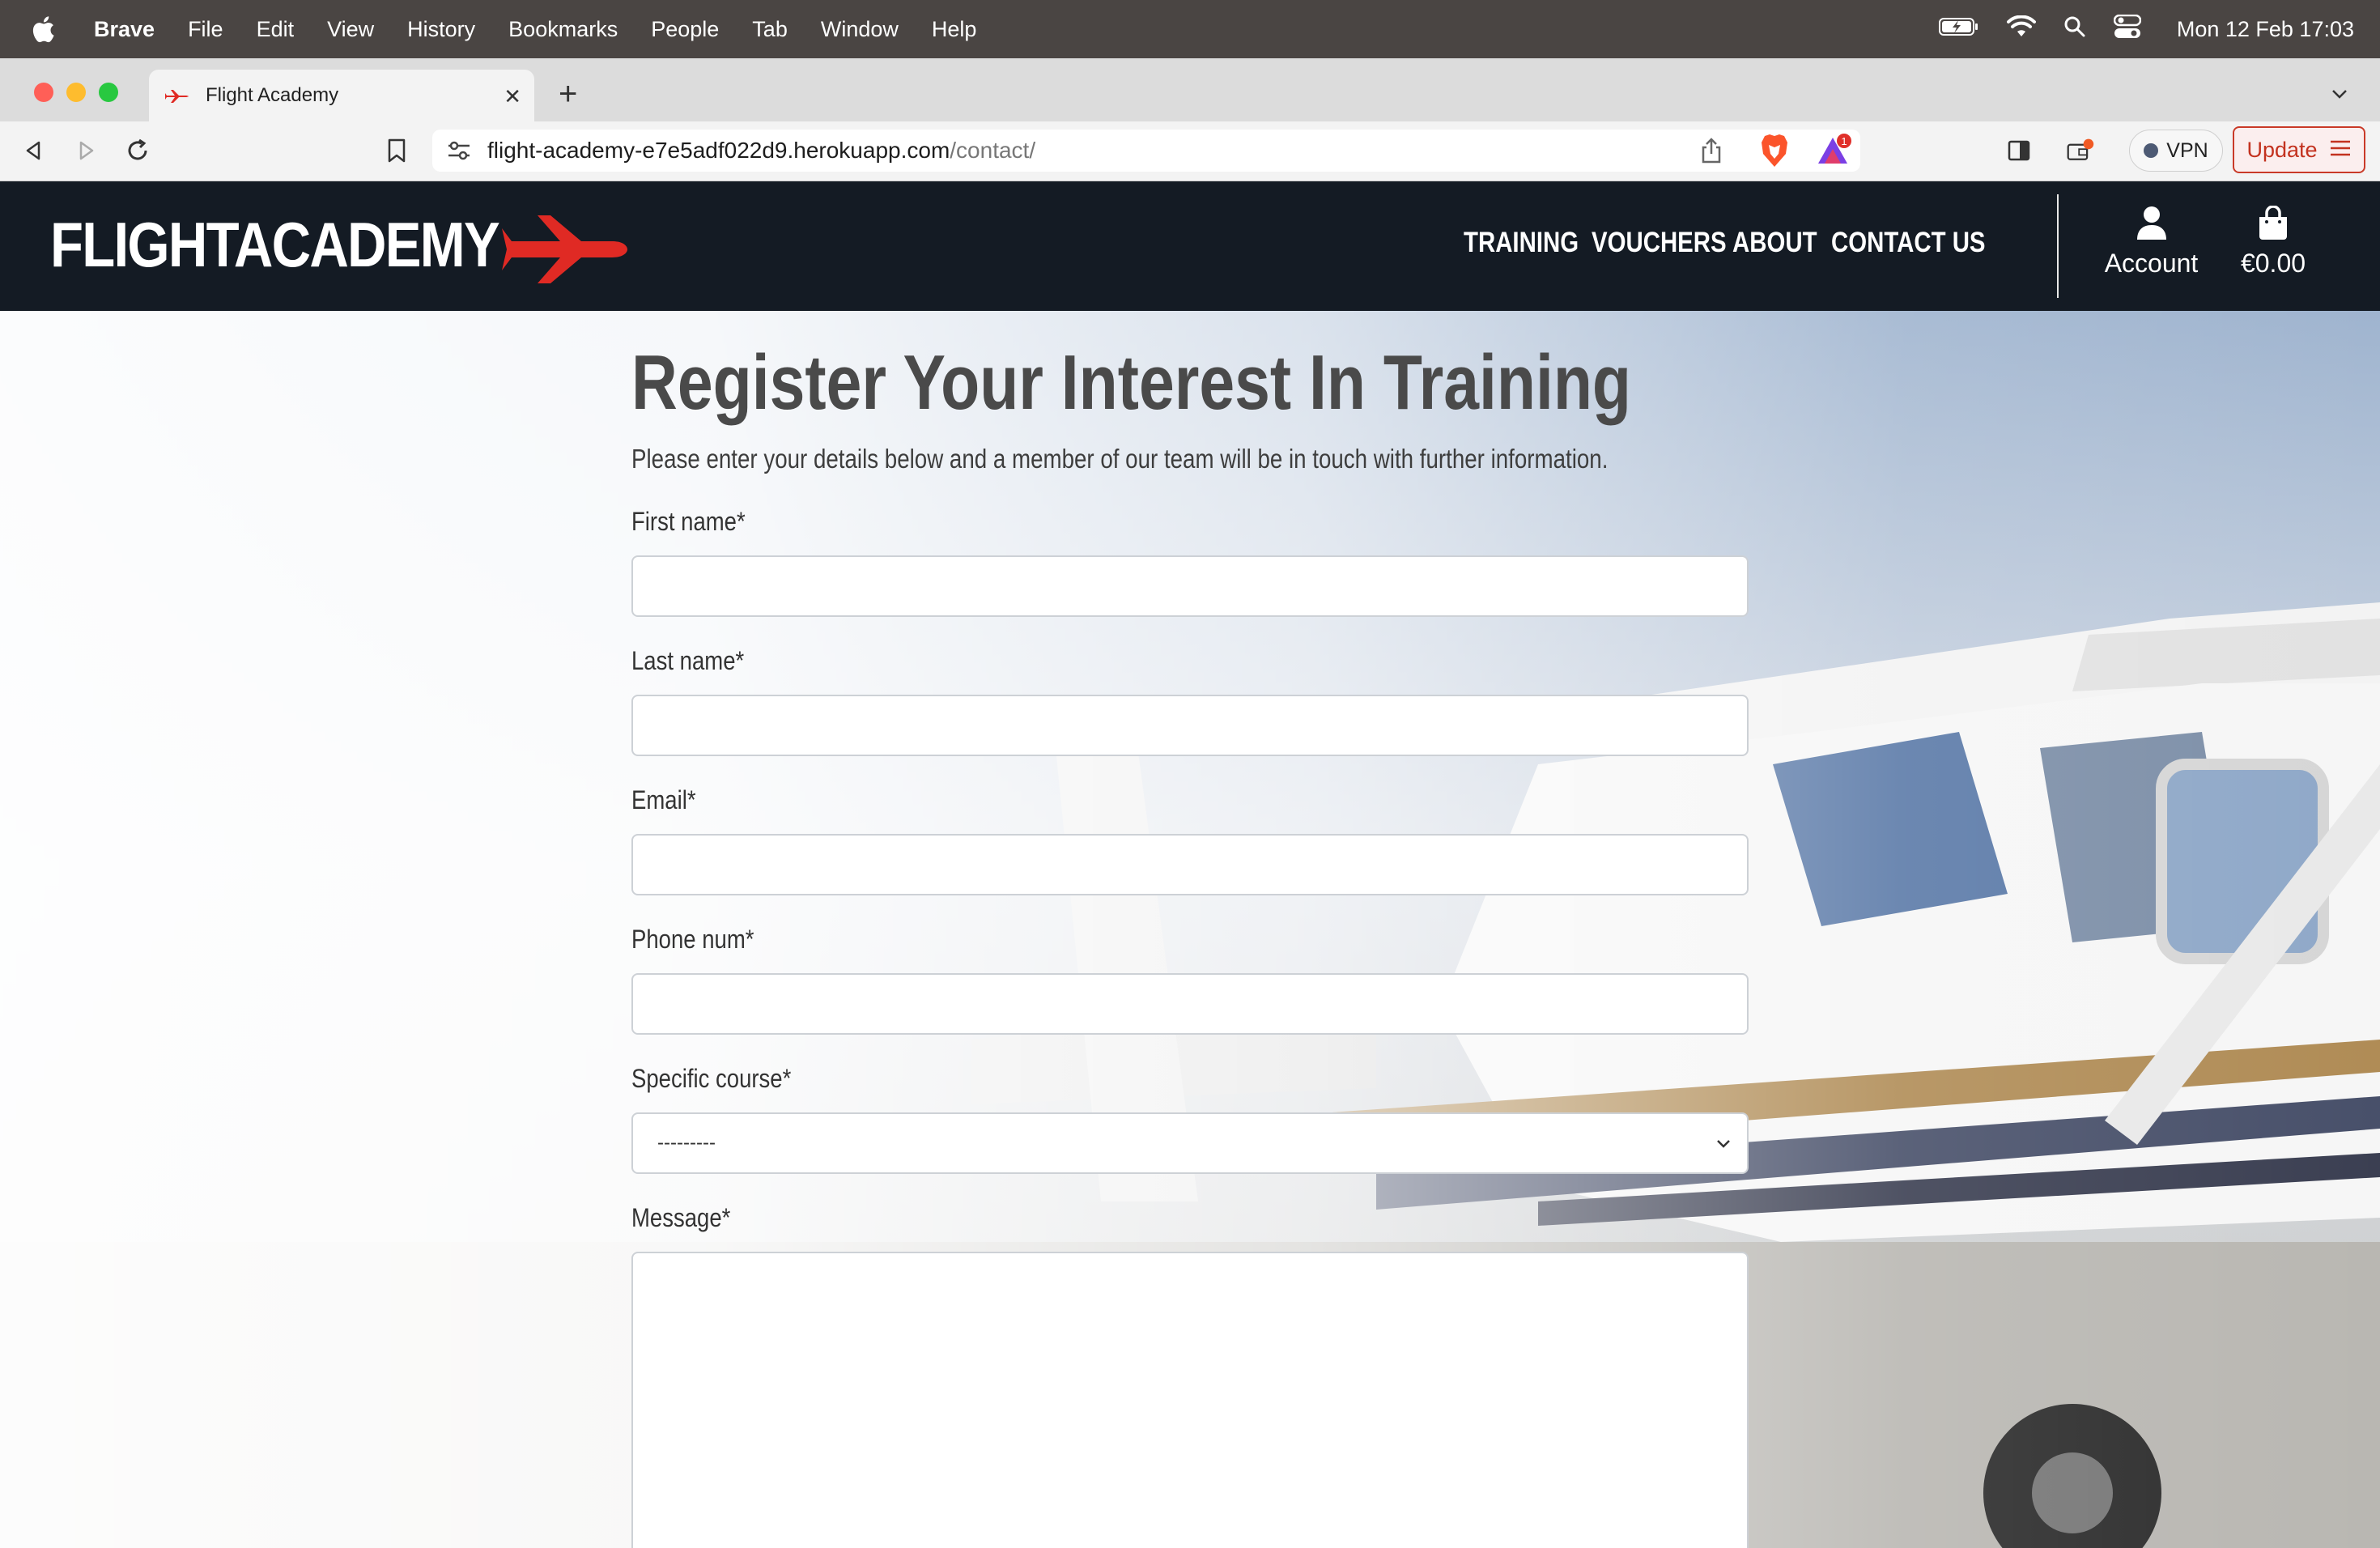 The image size is (2380, 1548). What do you see at coordinates (2341, 150) in the screenshot?
I see `hamburger-menu-icon` at bounding box center [2341, 150].